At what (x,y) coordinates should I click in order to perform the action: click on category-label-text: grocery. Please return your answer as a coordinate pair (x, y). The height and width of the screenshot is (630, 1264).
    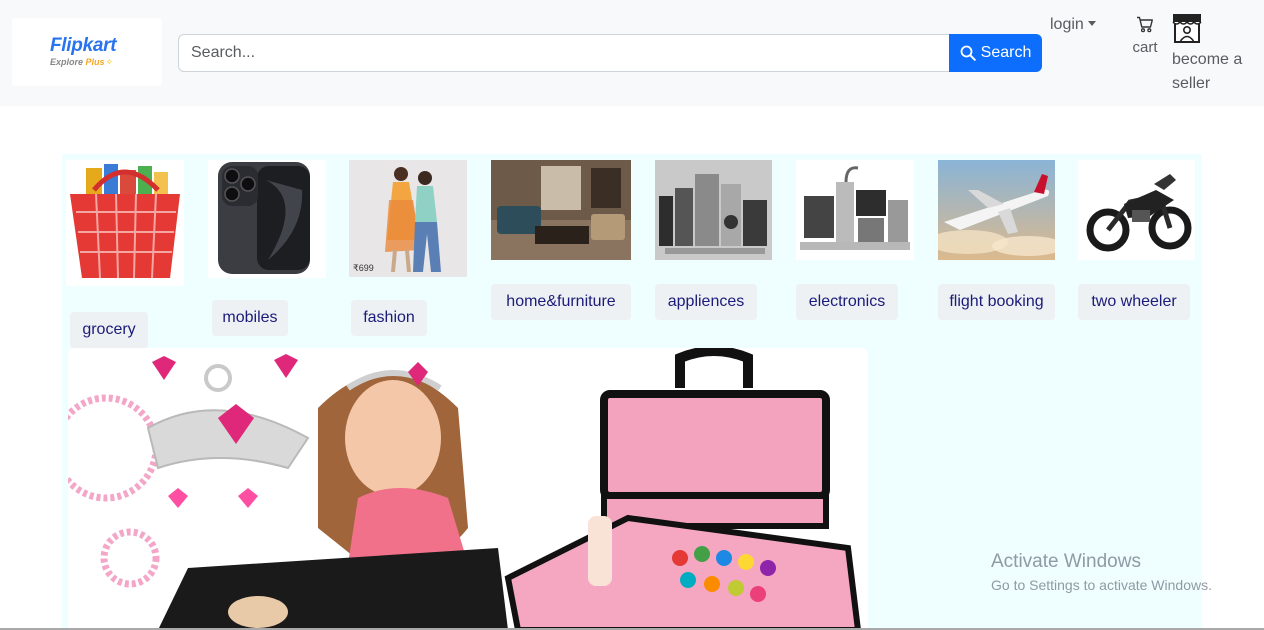
    Looking at the image, I should click on (109, 329).